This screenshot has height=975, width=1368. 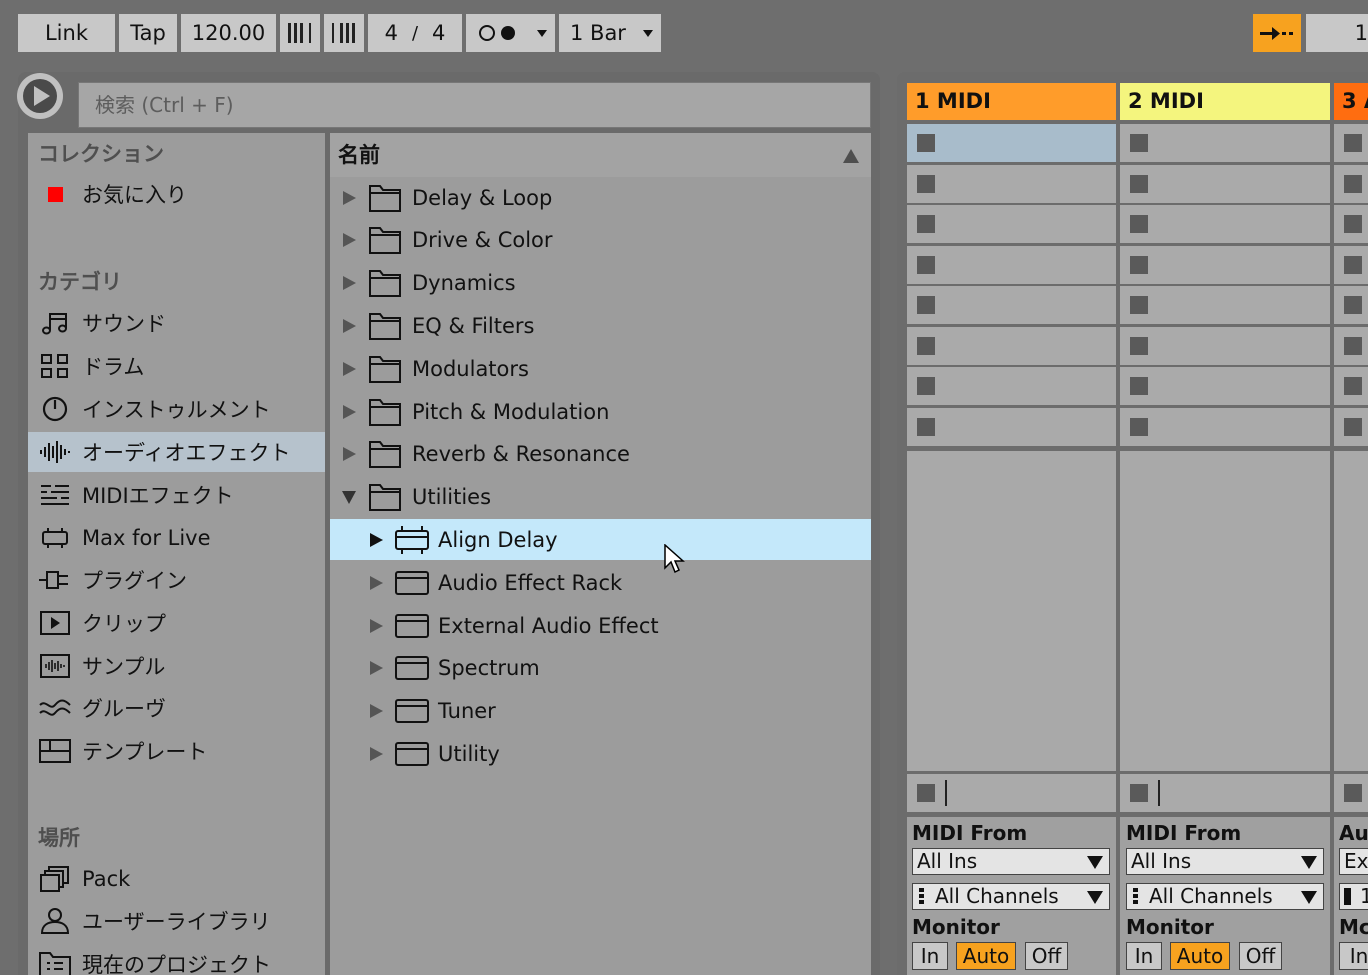 What do you see at coordinates (851, 156) in the screenshot?
I see `sort-ascending-icon` at bounding box center [851, 156].